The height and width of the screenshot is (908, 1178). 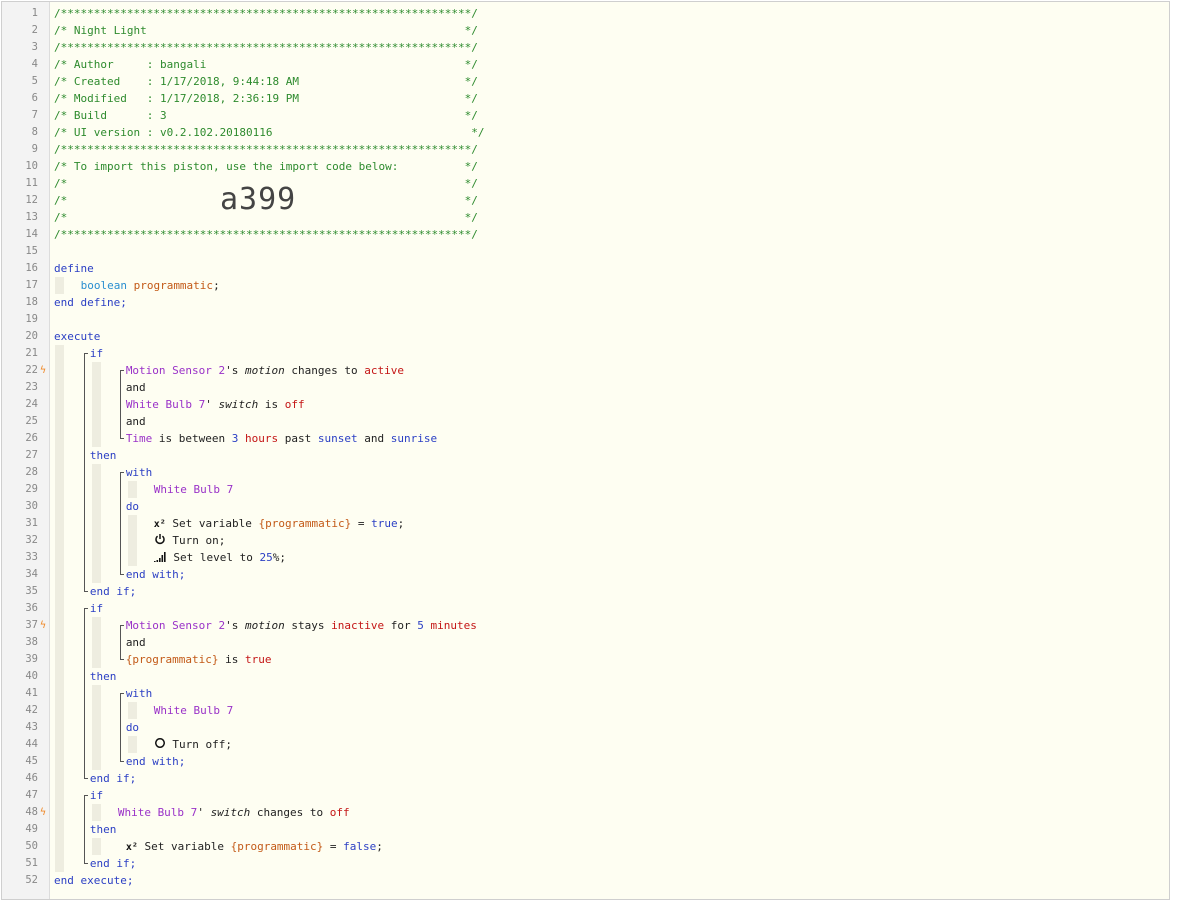 I want to click on code-line: 24 White Bulb 7' switch is off, so click(x=585, y=404).